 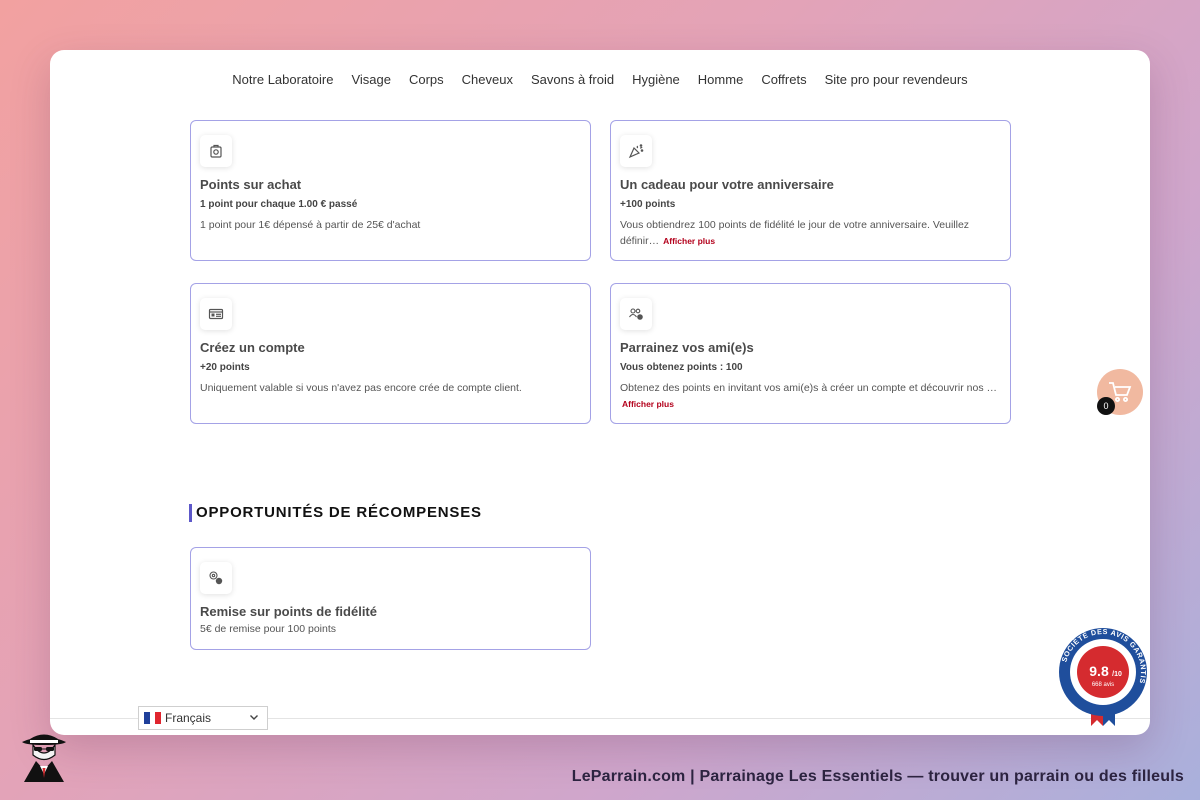 I want to click on section-title-rewards: OPPORTUNITÉS DE RÉCOMPENSES, so click(x=335, y=513).